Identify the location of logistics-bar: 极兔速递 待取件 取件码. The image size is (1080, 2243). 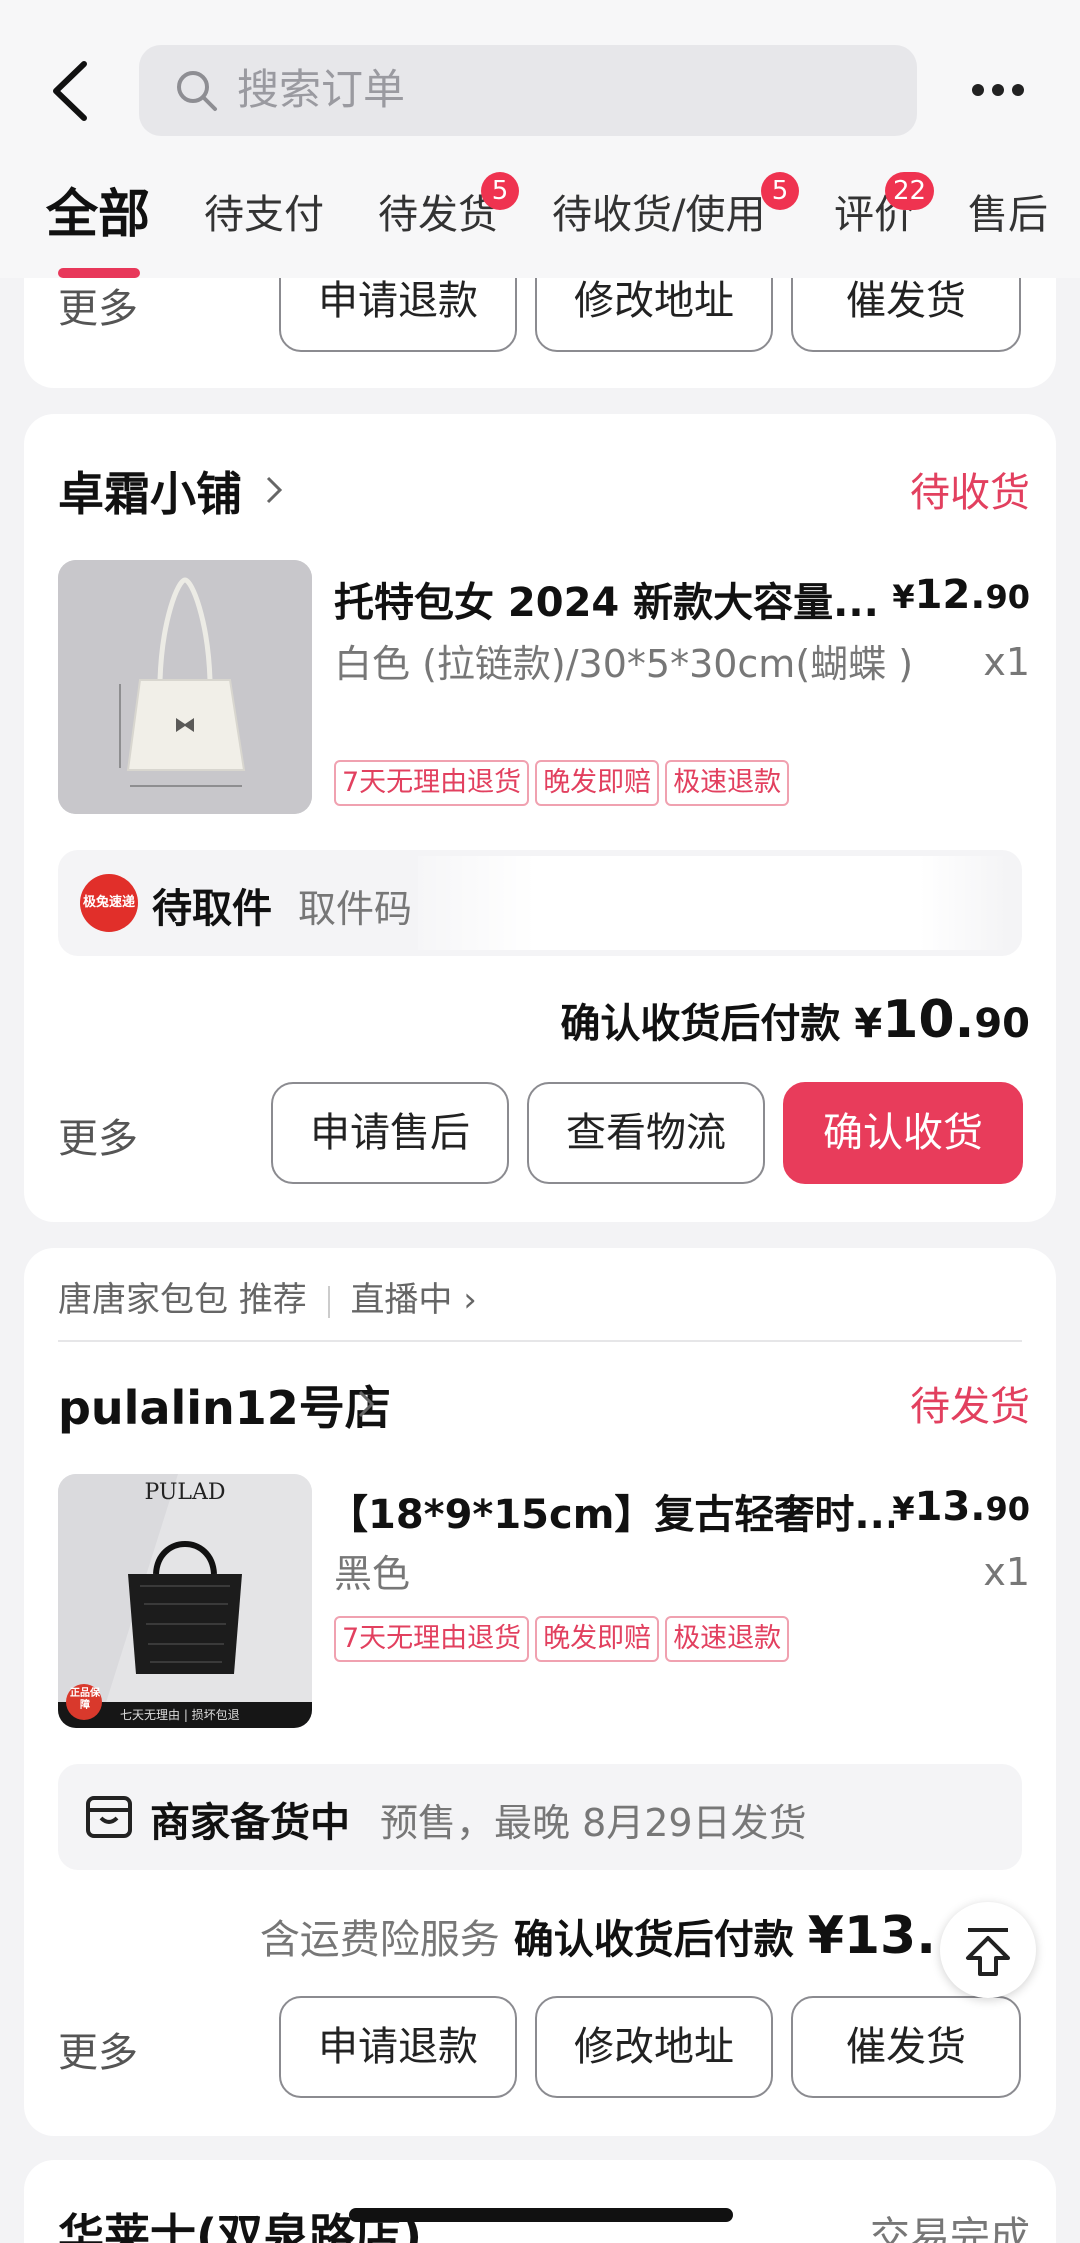
(540, 903).